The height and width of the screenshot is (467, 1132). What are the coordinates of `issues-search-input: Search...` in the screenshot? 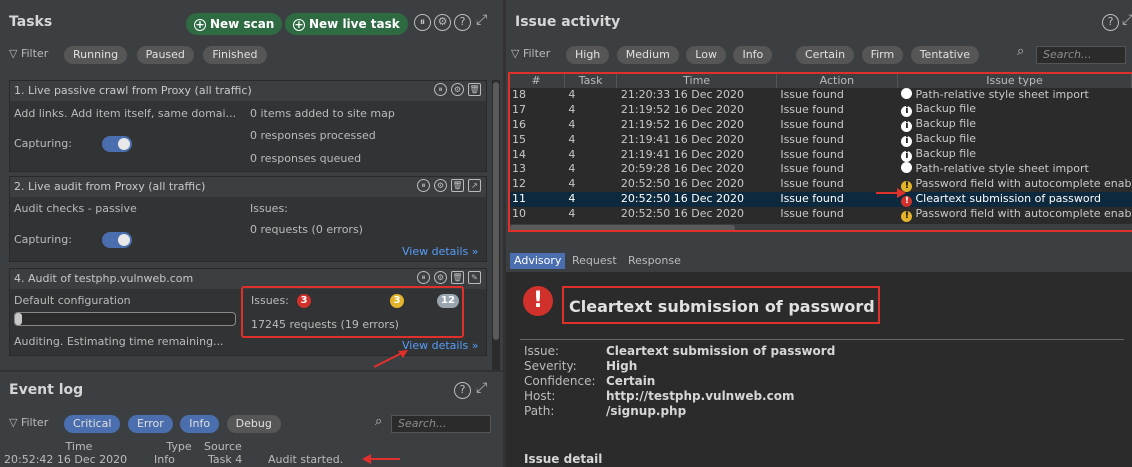 It's located at (1081, 55).